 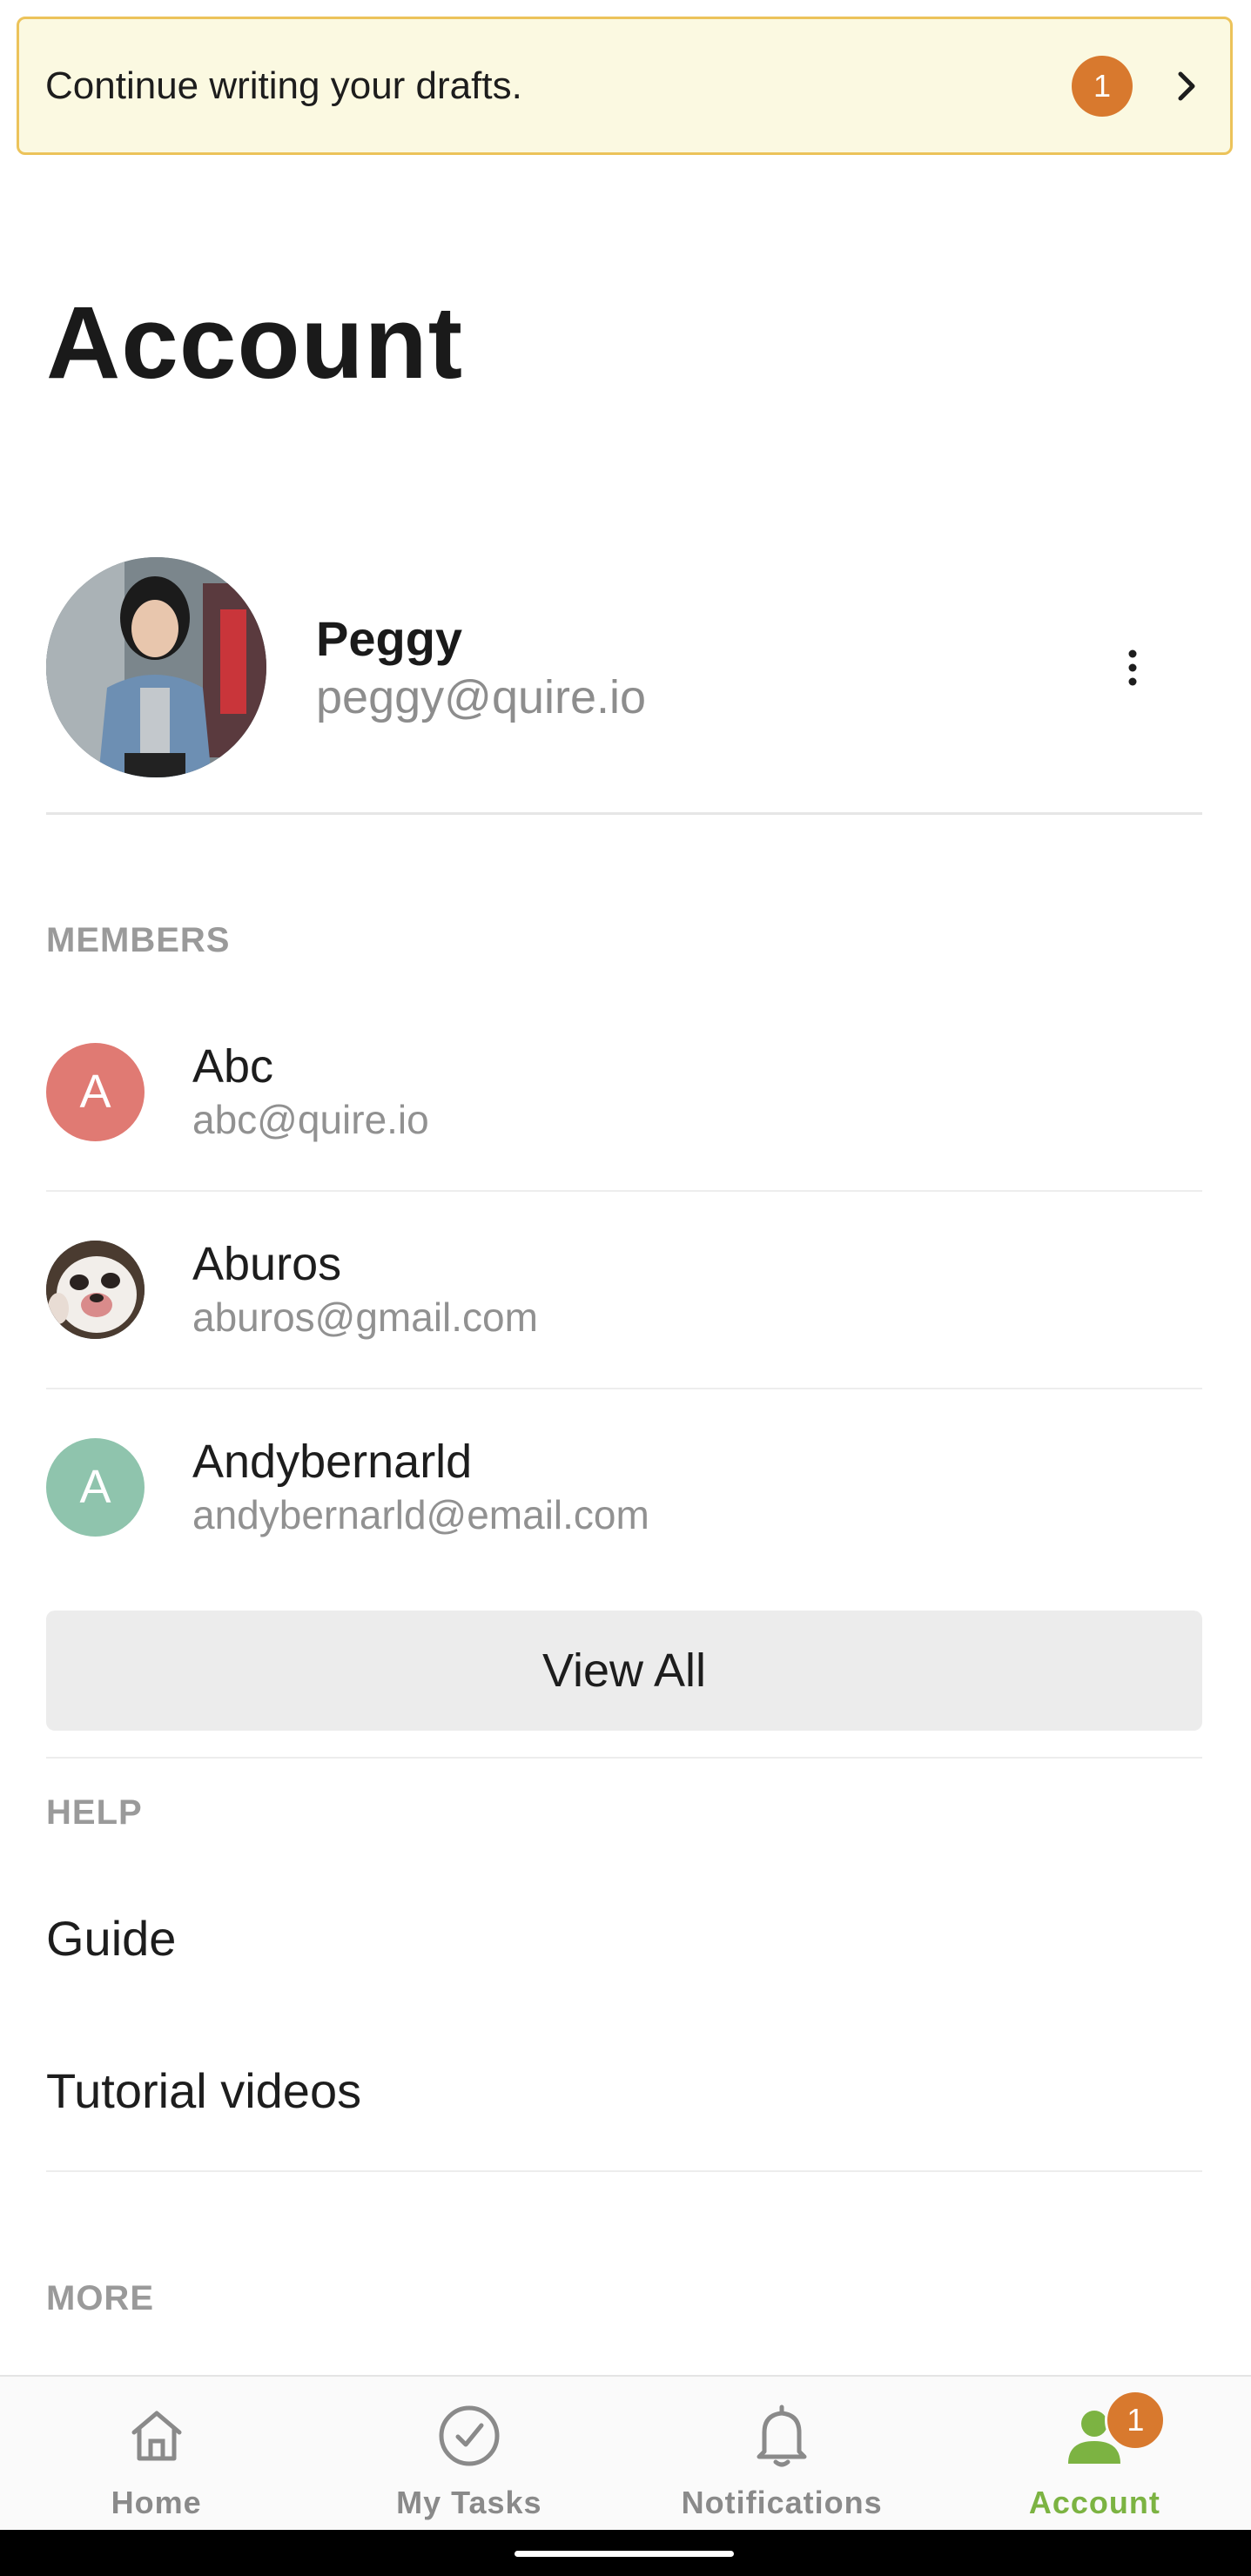 I want to click on member-email: abc@quire.io, so click(x=310, y=1119).